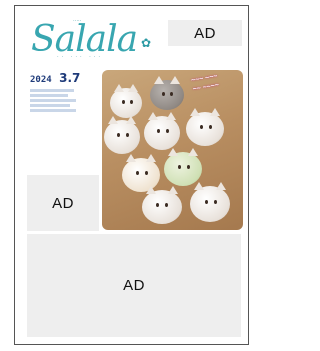  What do you see at coordinates (63, 203) in the screenshot?
I see `ad-slot-left: AD` at bounding box center [63, 203].